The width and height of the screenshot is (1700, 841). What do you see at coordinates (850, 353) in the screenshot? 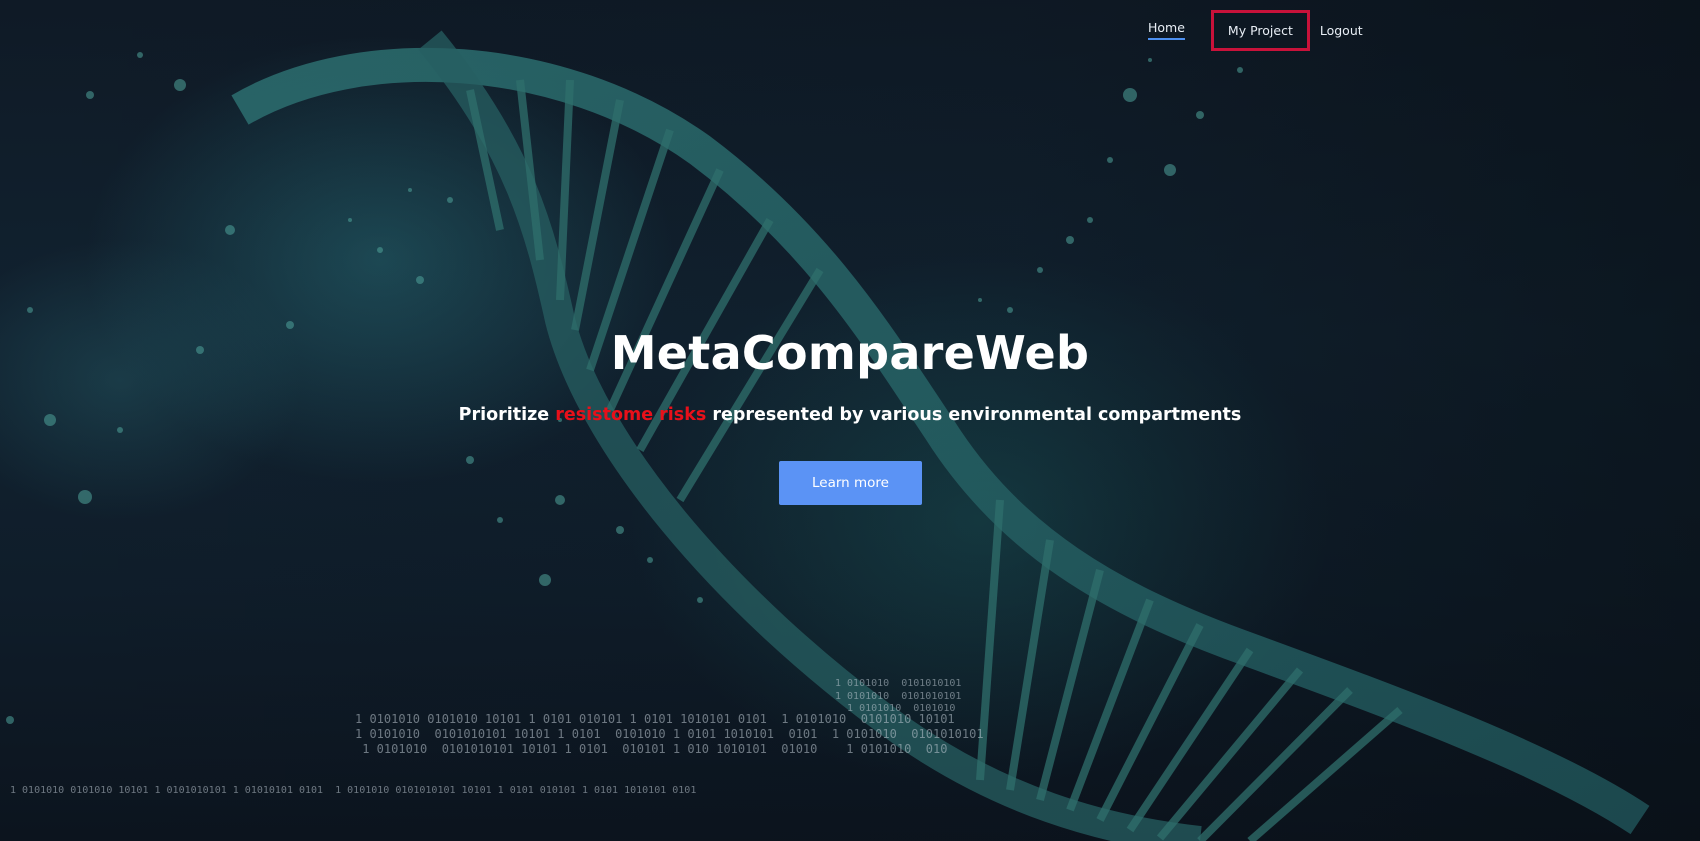
I see `hero-title: MetaCompareWeb` at bounding box center [850, 353].